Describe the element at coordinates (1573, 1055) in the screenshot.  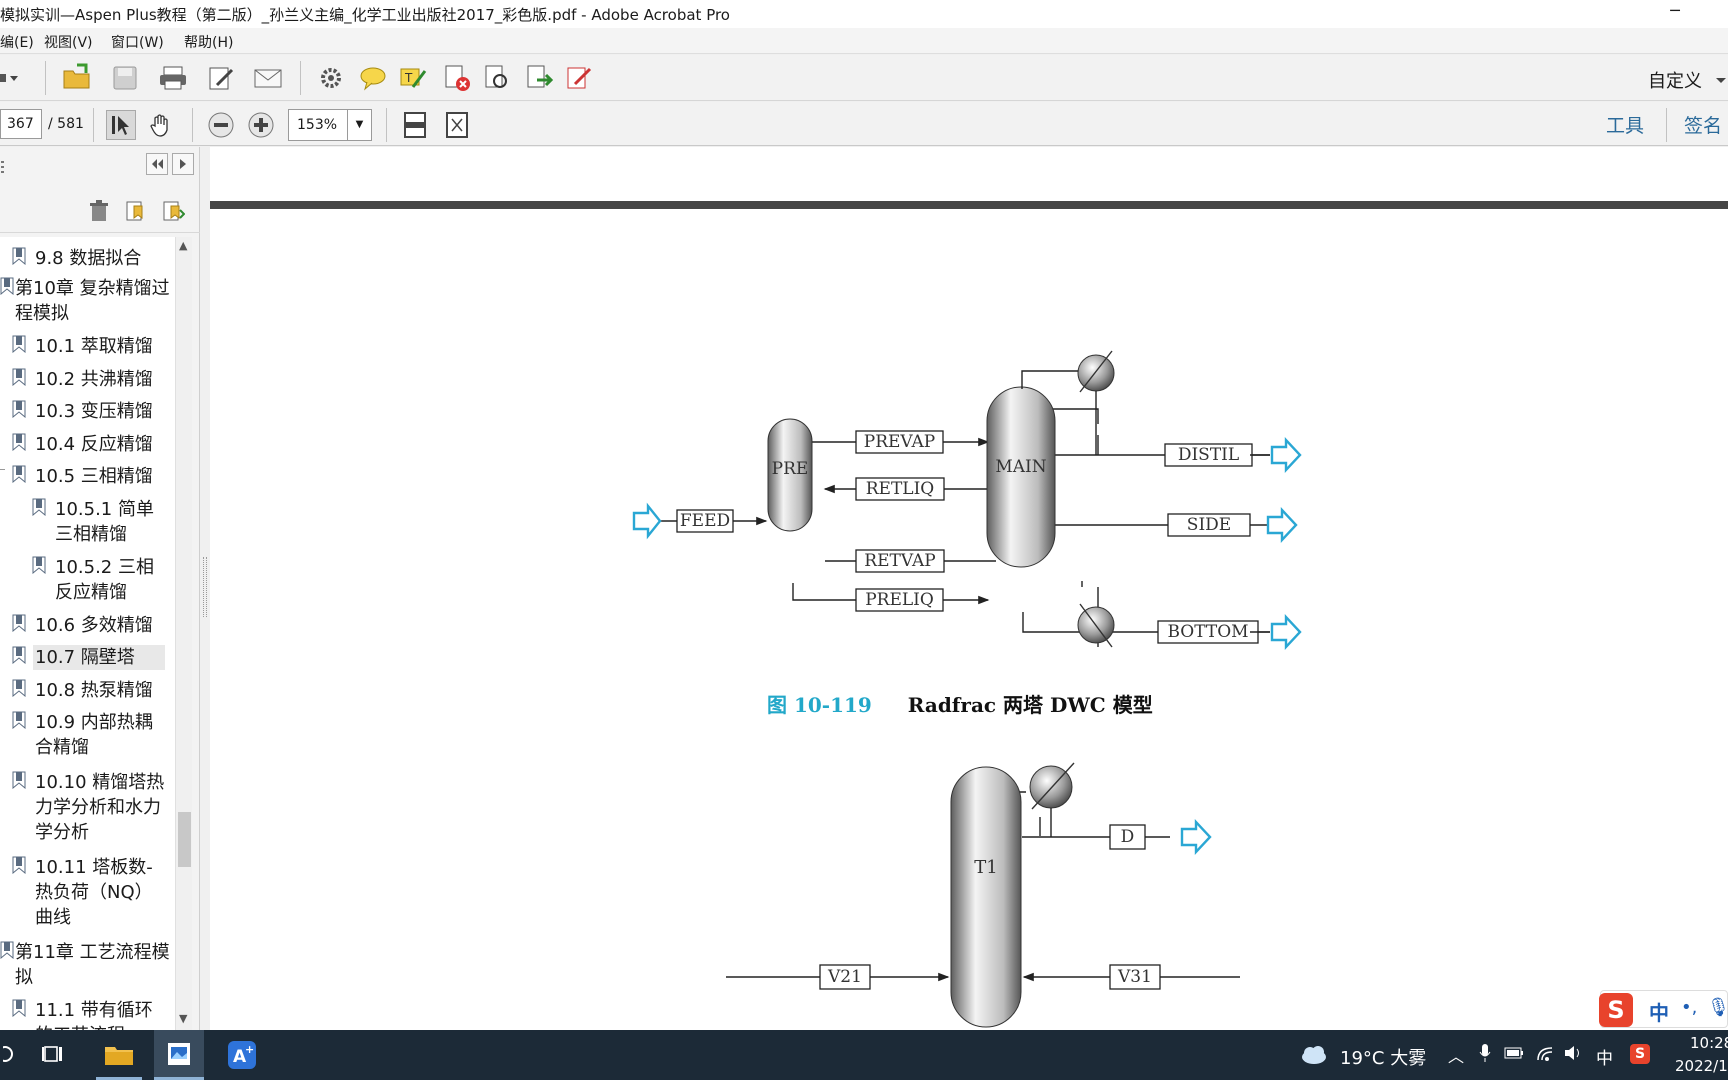
I see `volume-icon` at that location.